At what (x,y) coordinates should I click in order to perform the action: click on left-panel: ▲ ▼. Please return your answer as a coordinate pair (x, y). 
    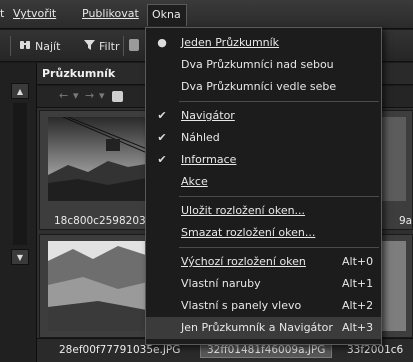
    Looking at the image, I should click on (18, 212).